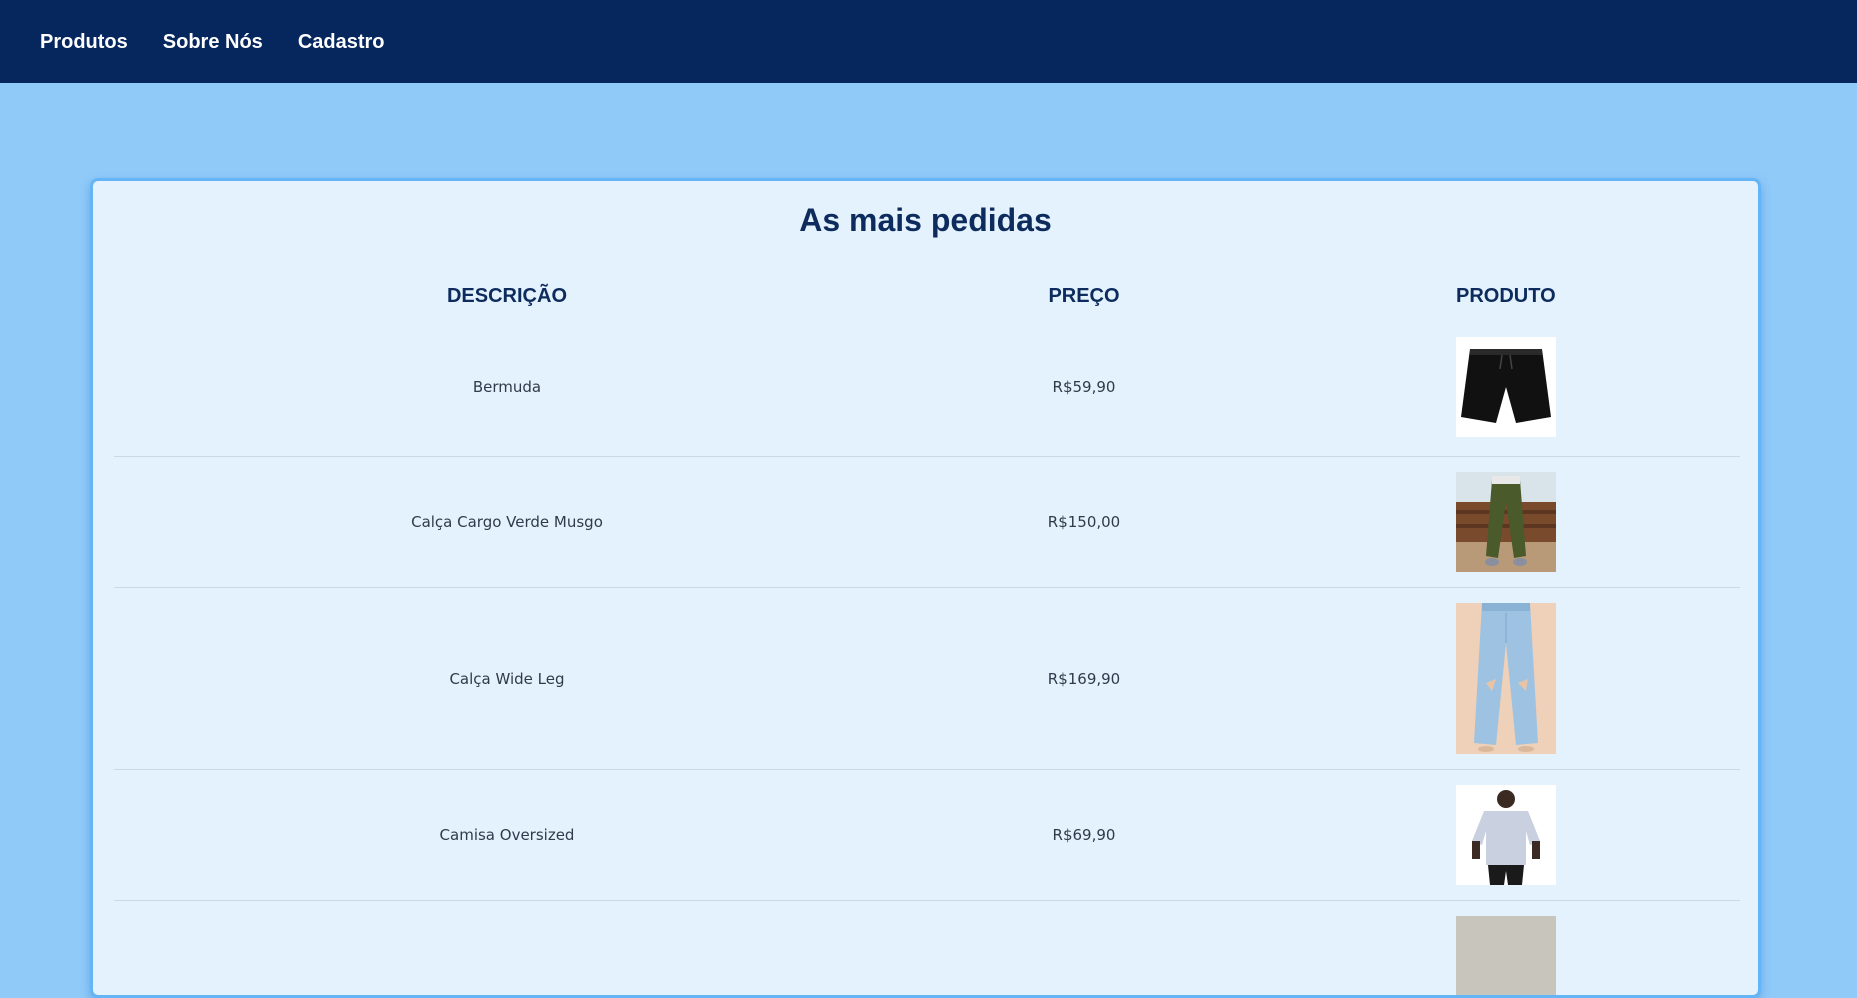 This screenshot has width=1857, height=998. I want to click on wide-leg-jeans-image, so click(1506, 678).